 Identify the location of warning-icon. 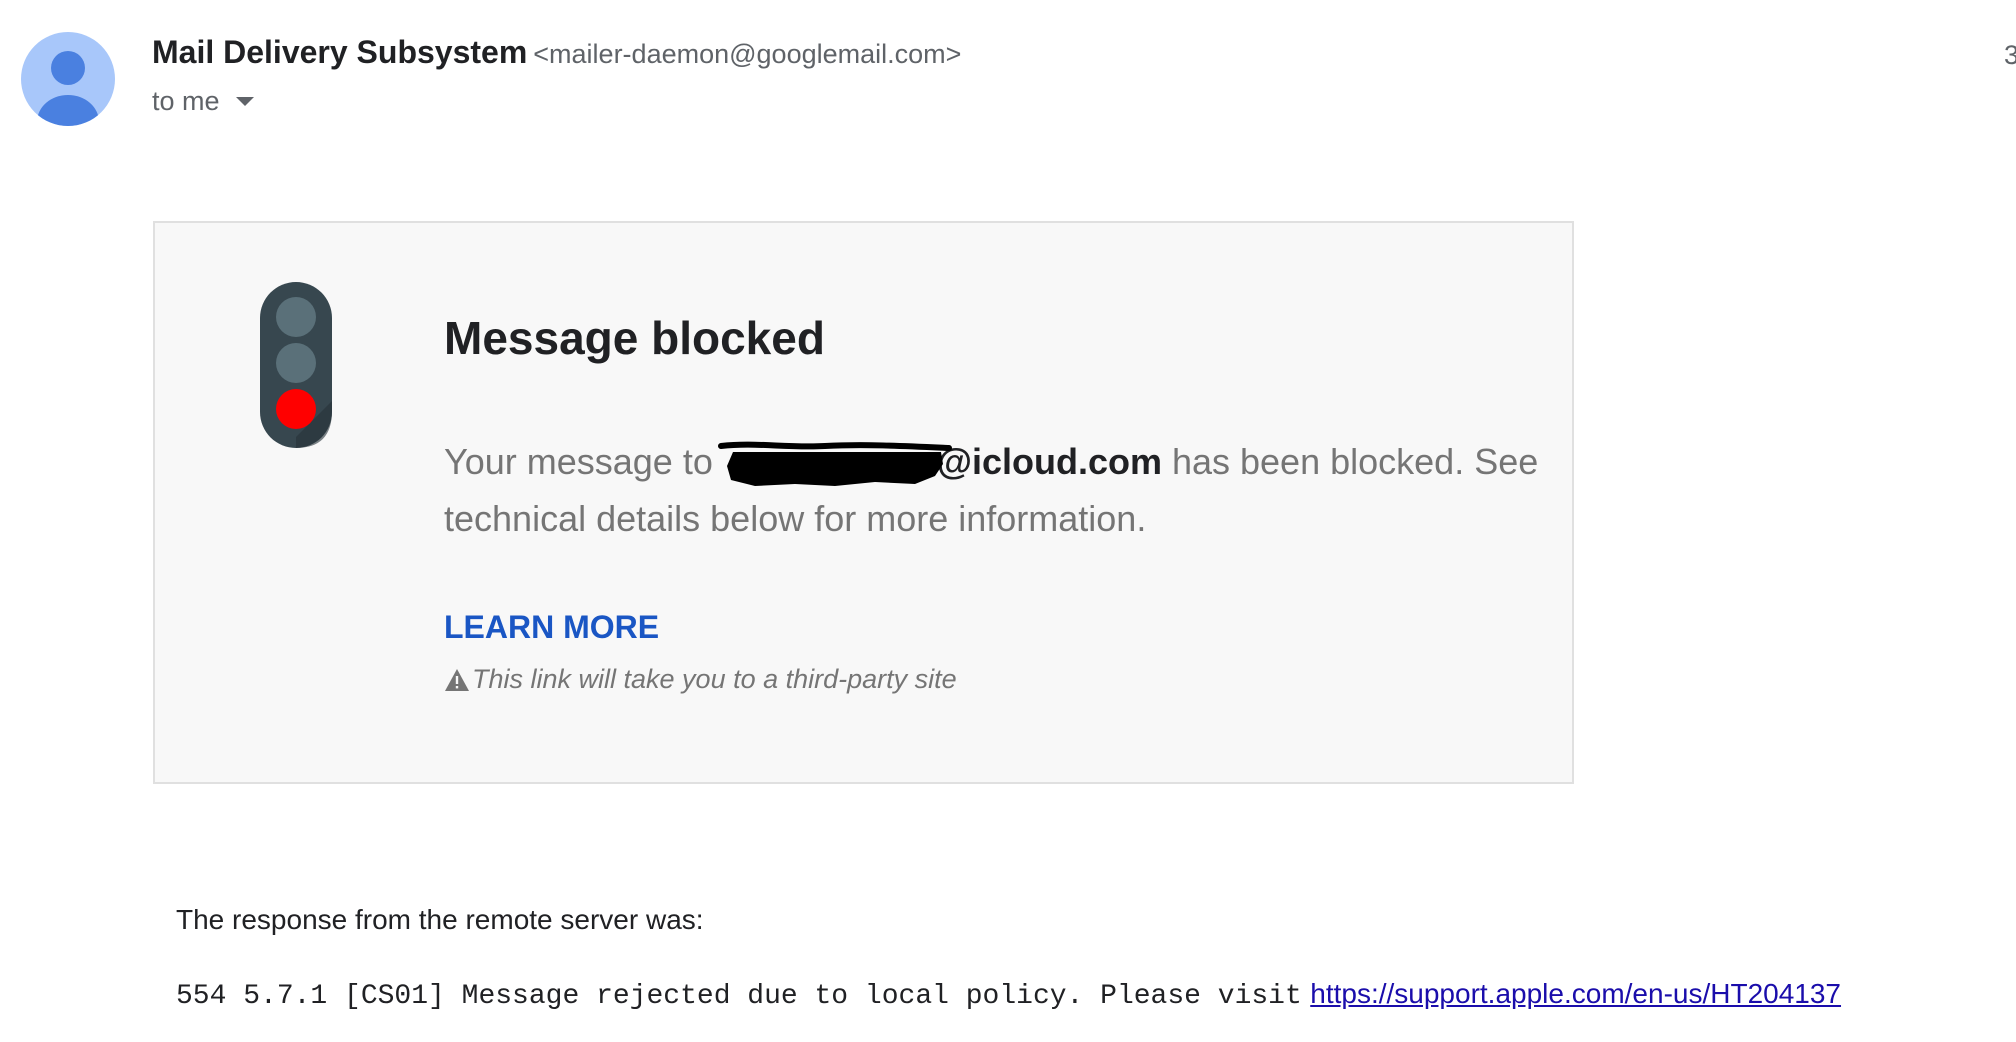
(457, 679).